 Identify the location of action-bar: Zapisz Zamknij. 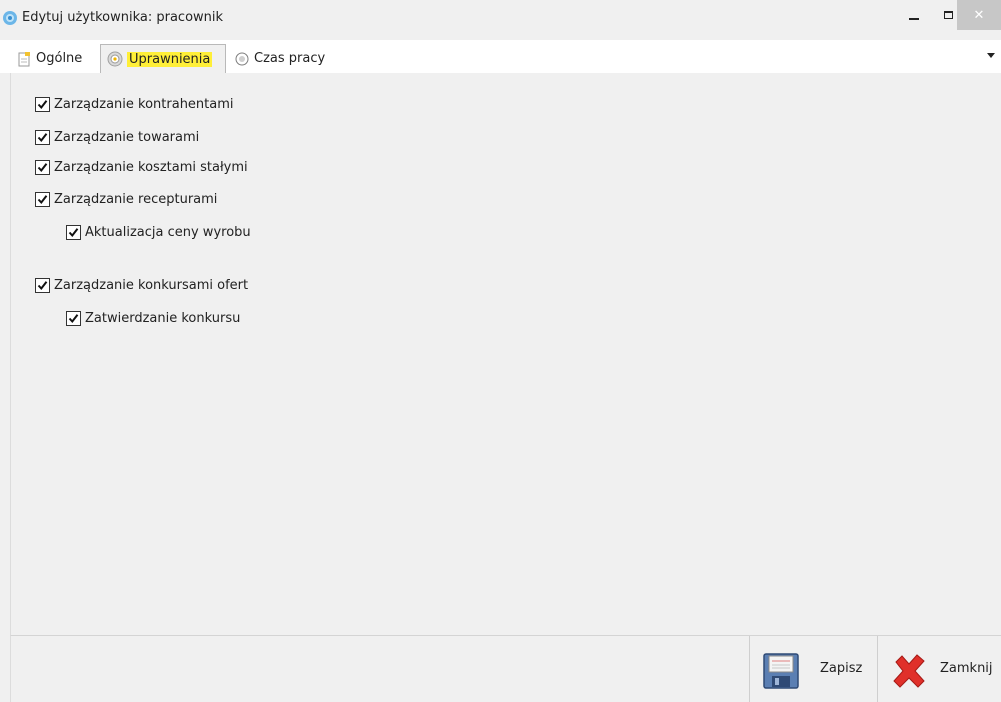
(505, 668).